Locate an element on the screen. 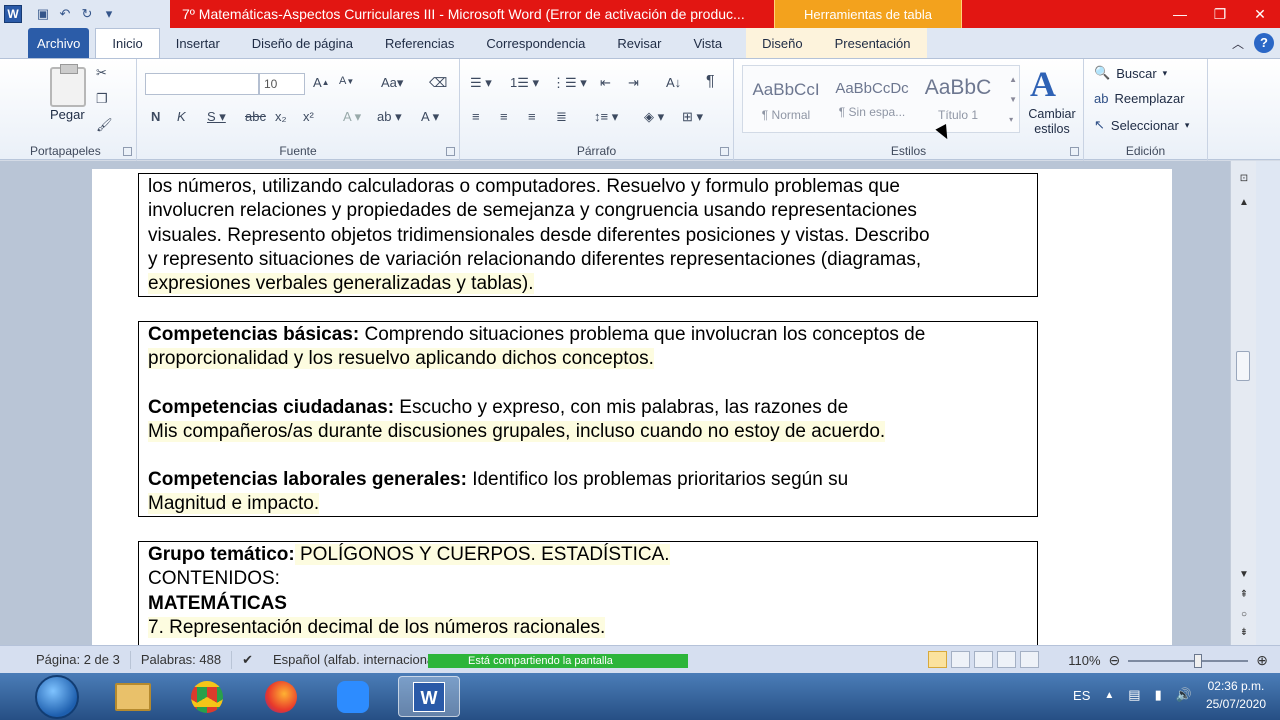  help-icon: ? is located at coordinates (1264, 43).